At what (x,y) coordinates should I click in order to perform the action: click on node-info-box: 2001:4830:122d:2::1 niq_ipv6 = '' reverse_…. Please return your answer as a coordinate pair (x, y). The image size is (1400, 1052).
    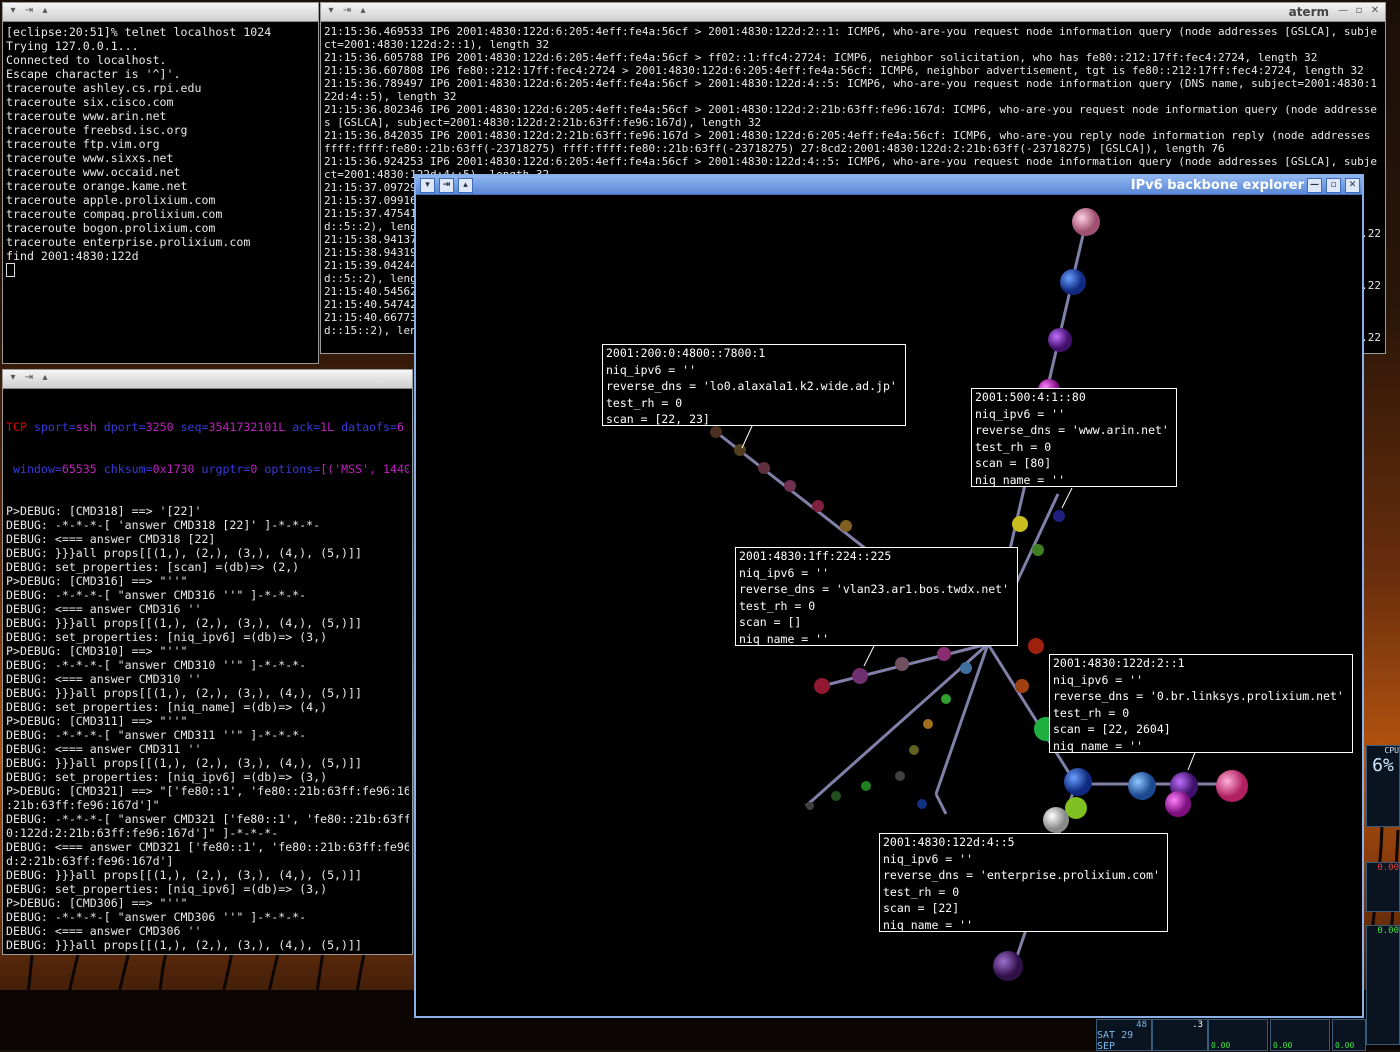
    Looking at the image, I should click on (1201, 703).